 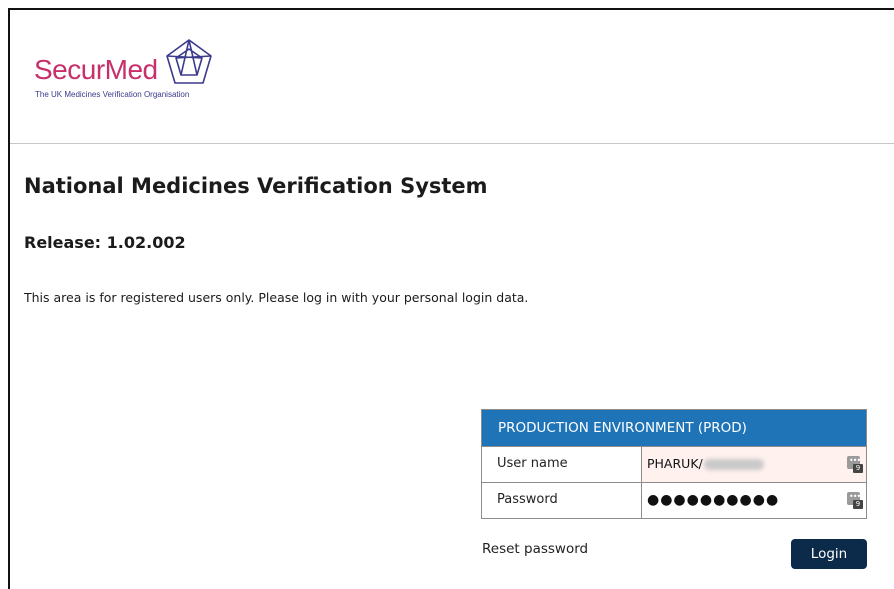 I want to click on password-value: ●●●●●●●●●●, so click(x=713, y=500).